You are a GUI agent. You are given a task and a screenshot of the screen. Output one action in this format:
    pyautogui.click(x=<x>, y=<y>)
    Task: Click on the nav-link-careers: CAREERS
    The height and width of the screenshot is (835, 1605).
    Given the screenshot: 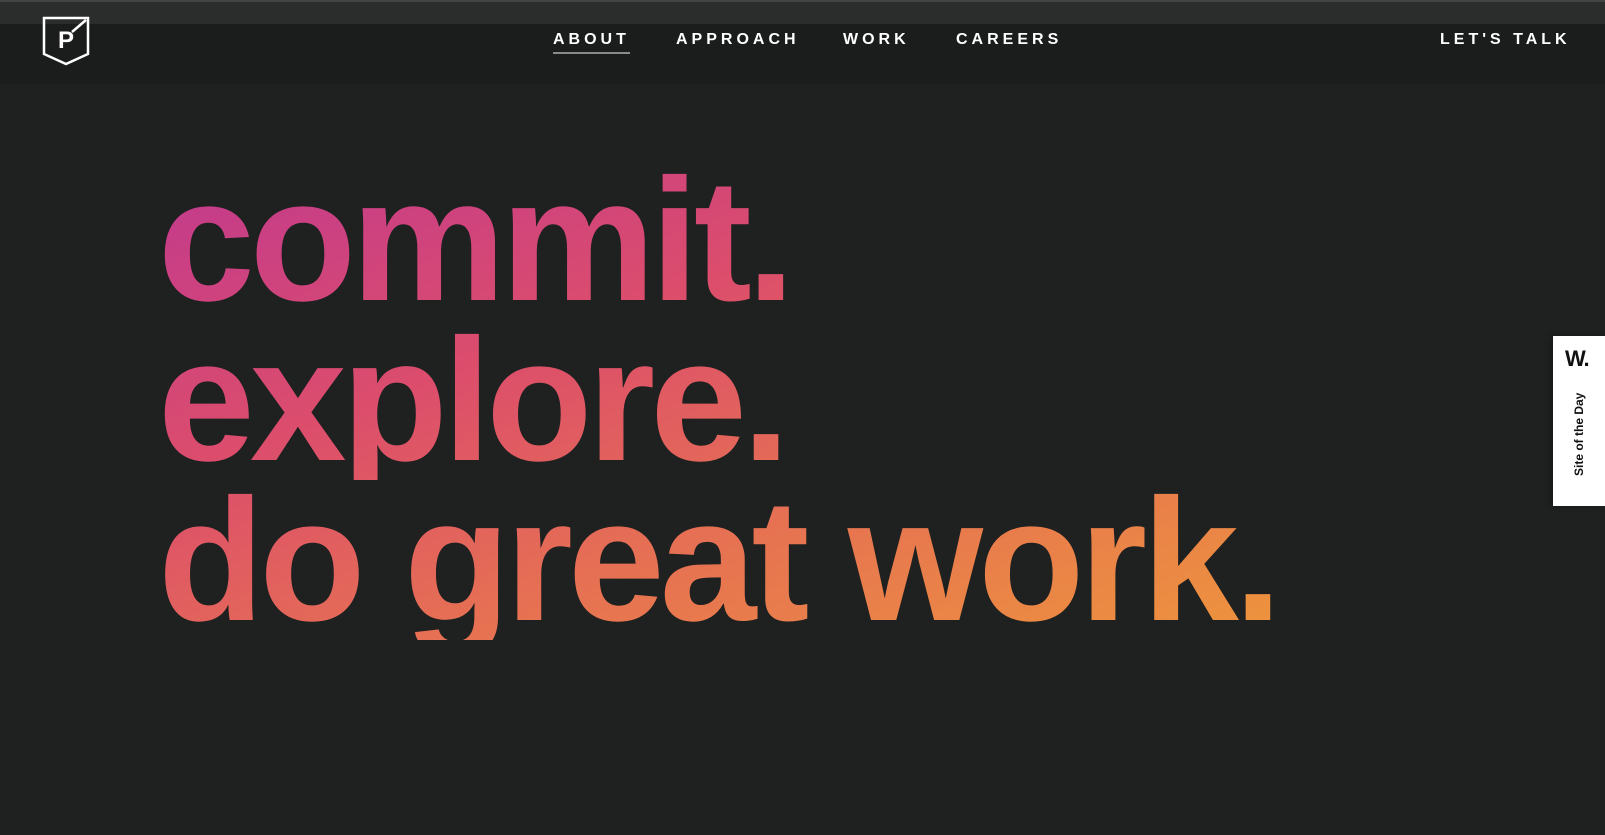 What is the action you would take?
    pyautogui.click(x=1009, y=40)
    